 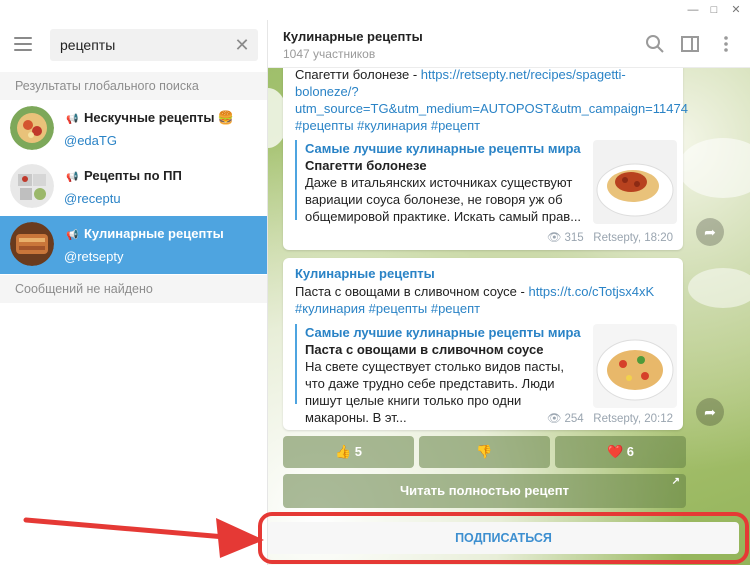 What do you see at coordinates (726, 44) in the screenshot?
I see `more-icon` at bounding box center [726, 44].